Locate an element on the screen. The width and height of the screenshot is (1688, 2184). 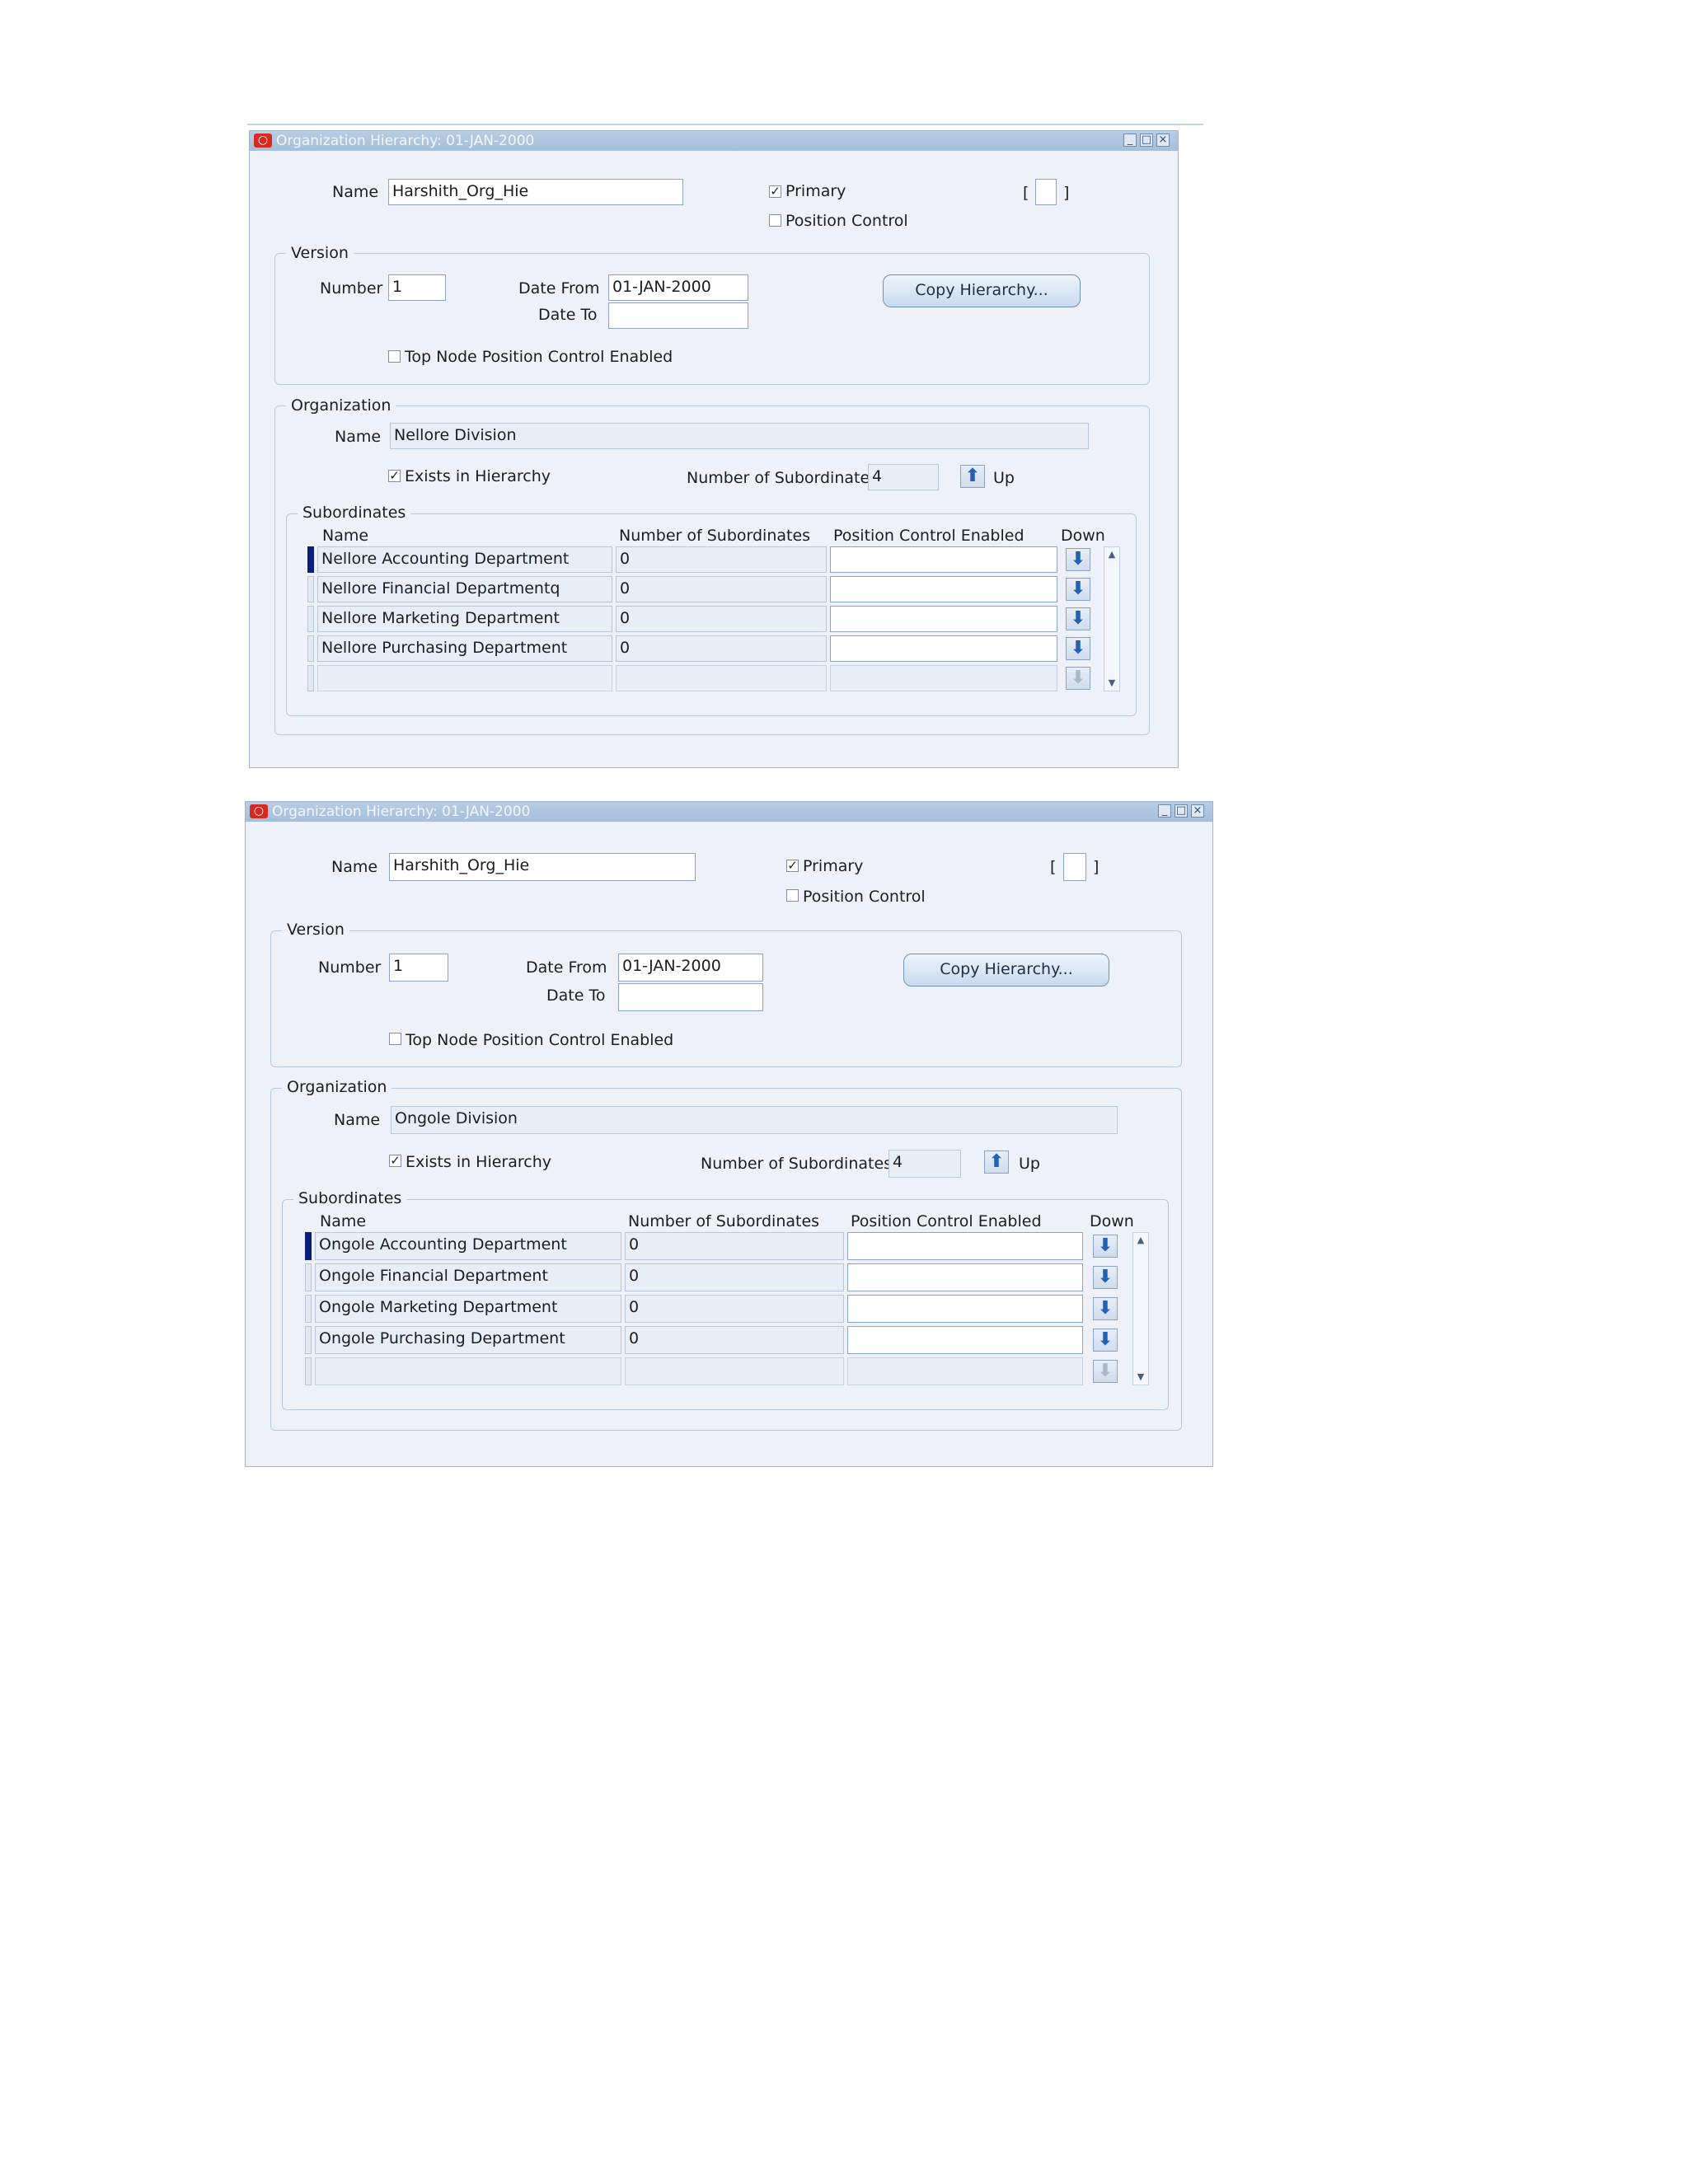
subordinates-group-label: Subordinates is located at coordinates (354, 513).